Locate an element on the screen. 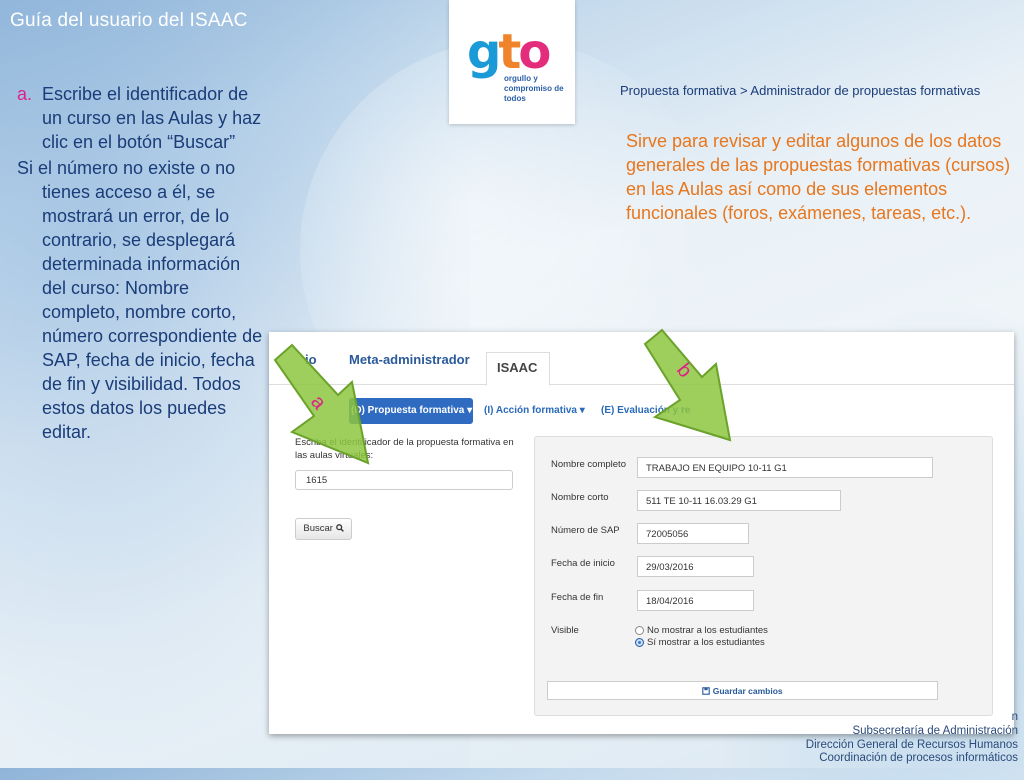  radio-label: No mostrar a los estudiantes is located at coordinates (707, 630).